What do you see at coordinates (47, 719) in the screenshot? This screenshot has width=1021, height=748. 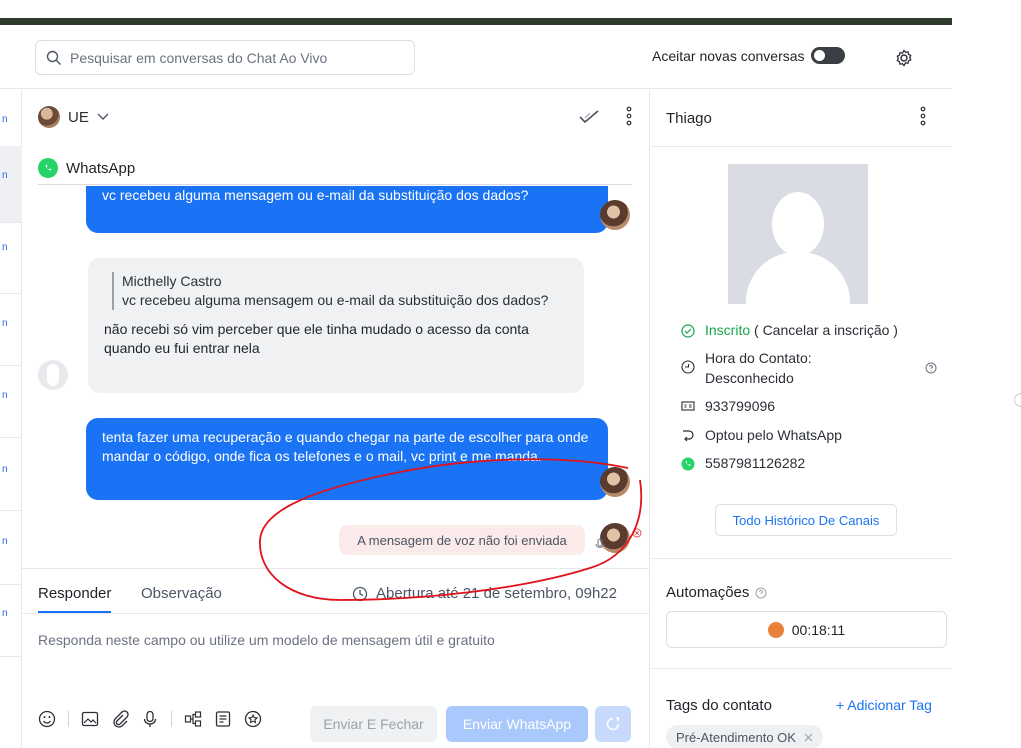 I see `emoji-icon` at bounding box center [47, 719].